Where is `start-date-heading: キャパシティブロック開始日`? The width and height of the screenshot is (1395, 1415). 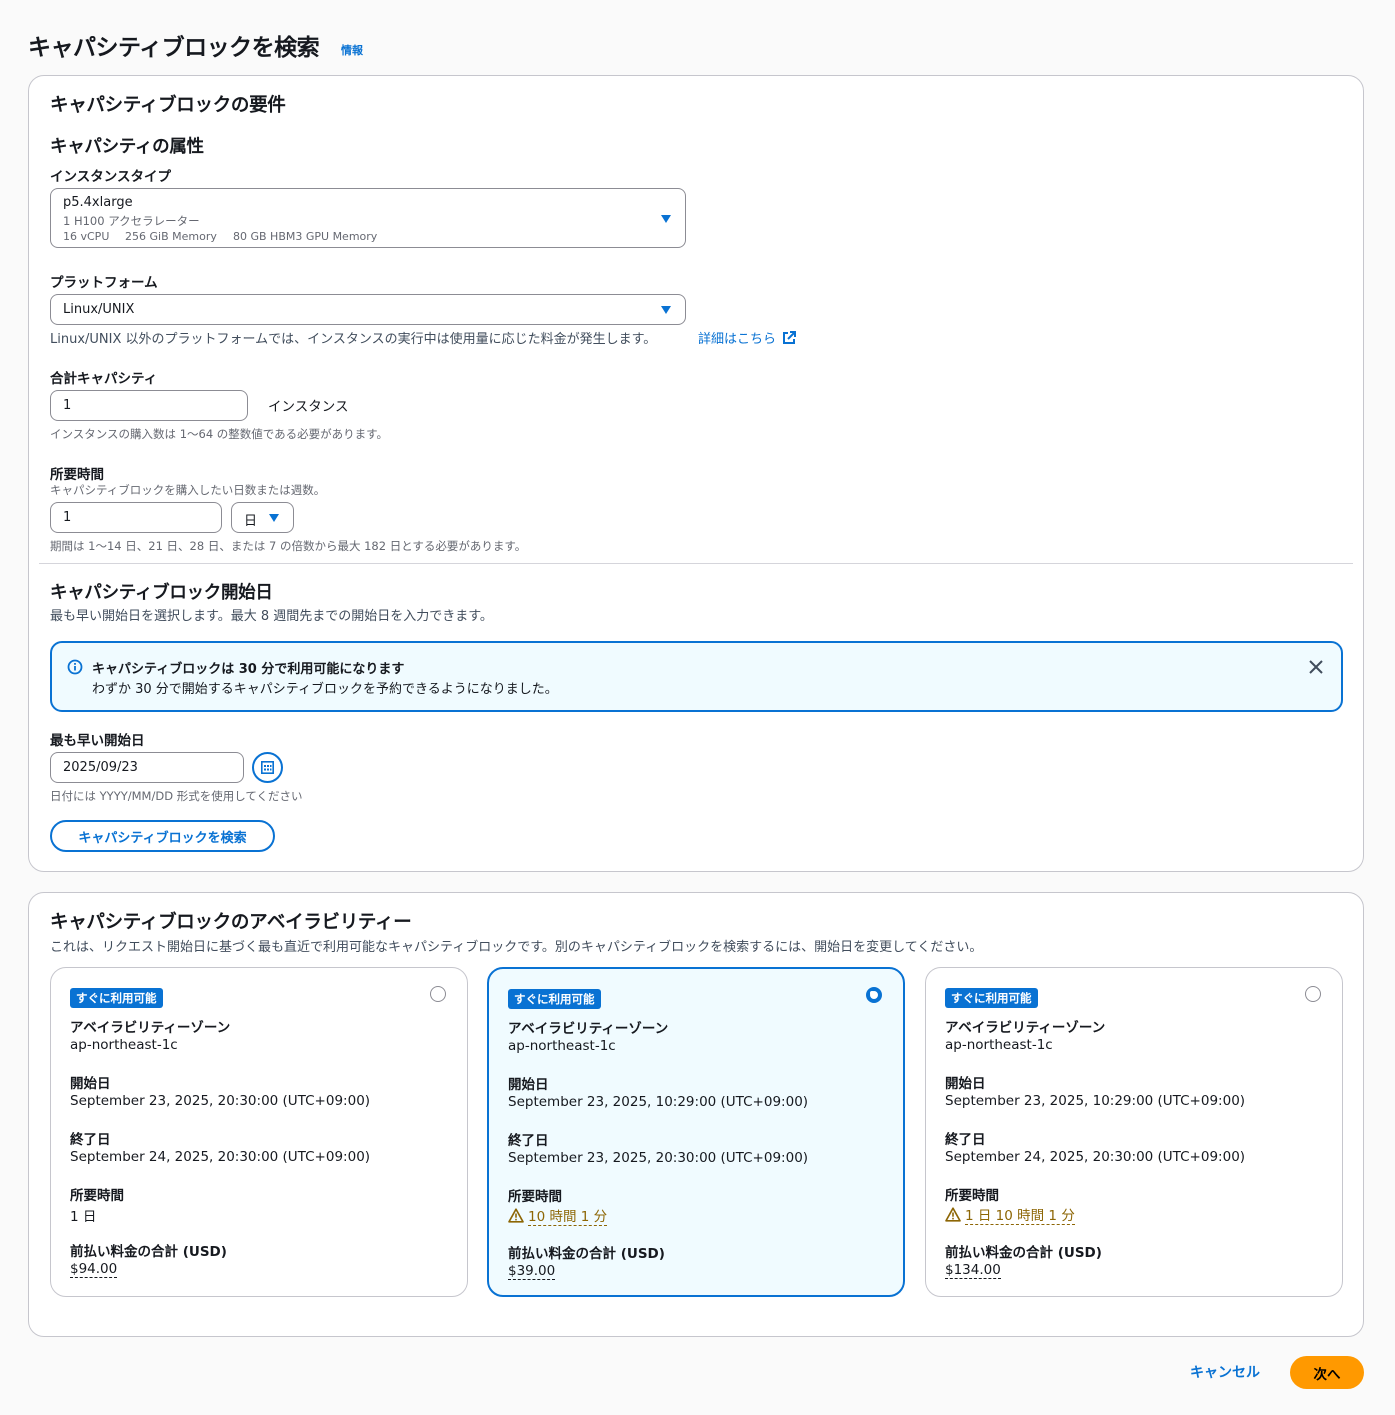 start-date-heading: キャパシティブロック開始日 is located at coordinates (161, 593).